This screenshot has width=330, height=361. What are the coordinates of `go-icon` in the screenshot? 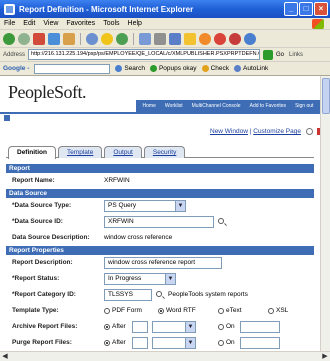 It's located at (268, 54).